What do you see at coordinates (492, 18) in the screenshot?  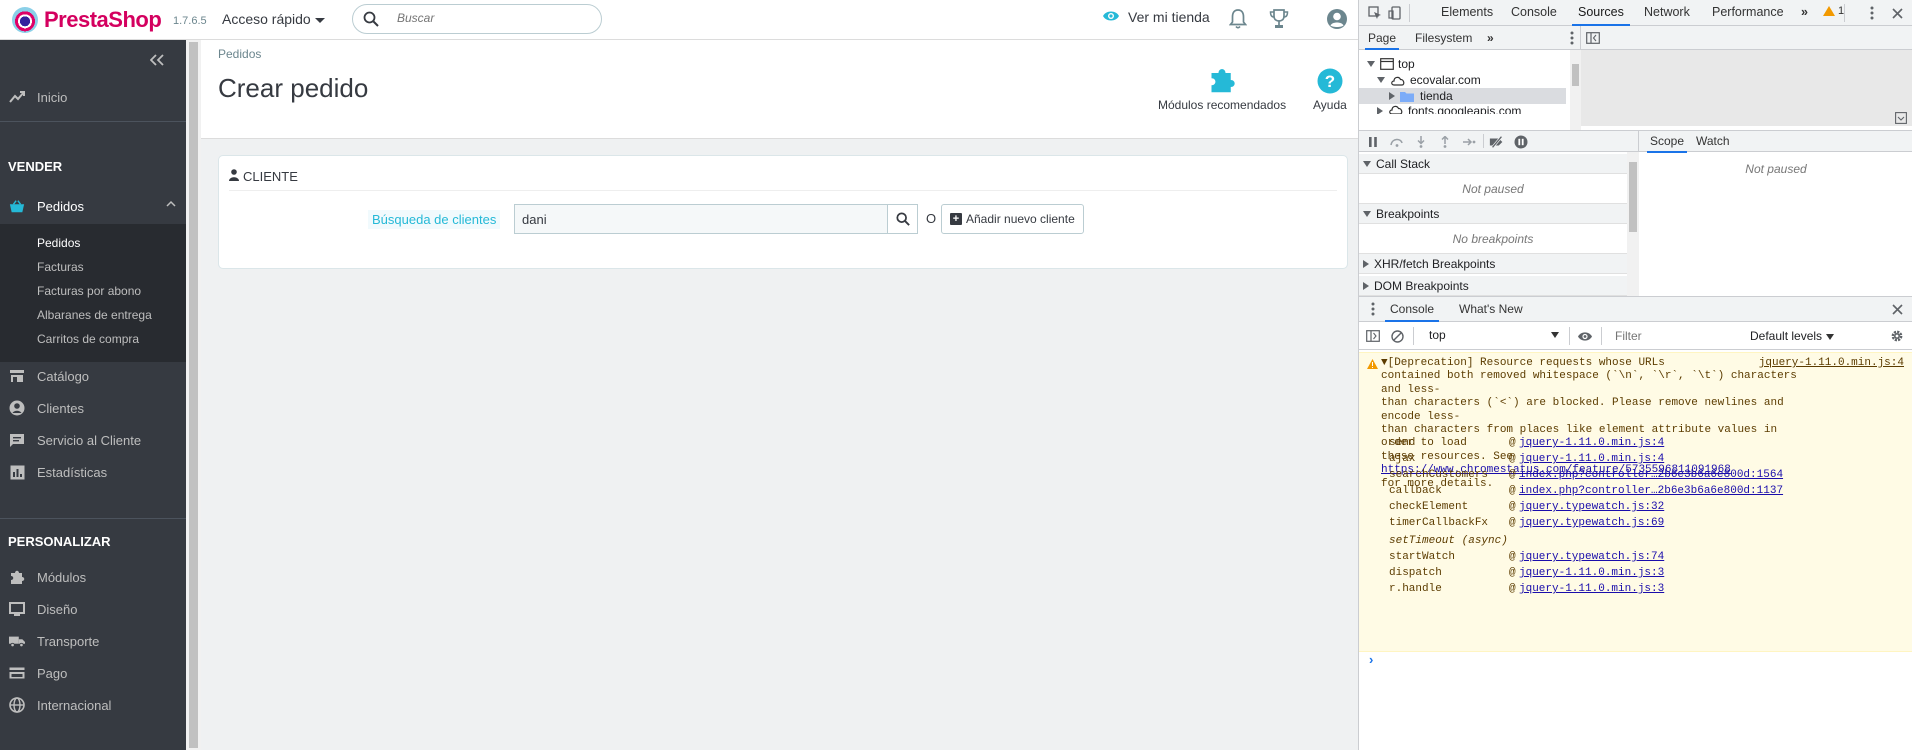 I see `header-search-input` at bounding box center [492, 18].